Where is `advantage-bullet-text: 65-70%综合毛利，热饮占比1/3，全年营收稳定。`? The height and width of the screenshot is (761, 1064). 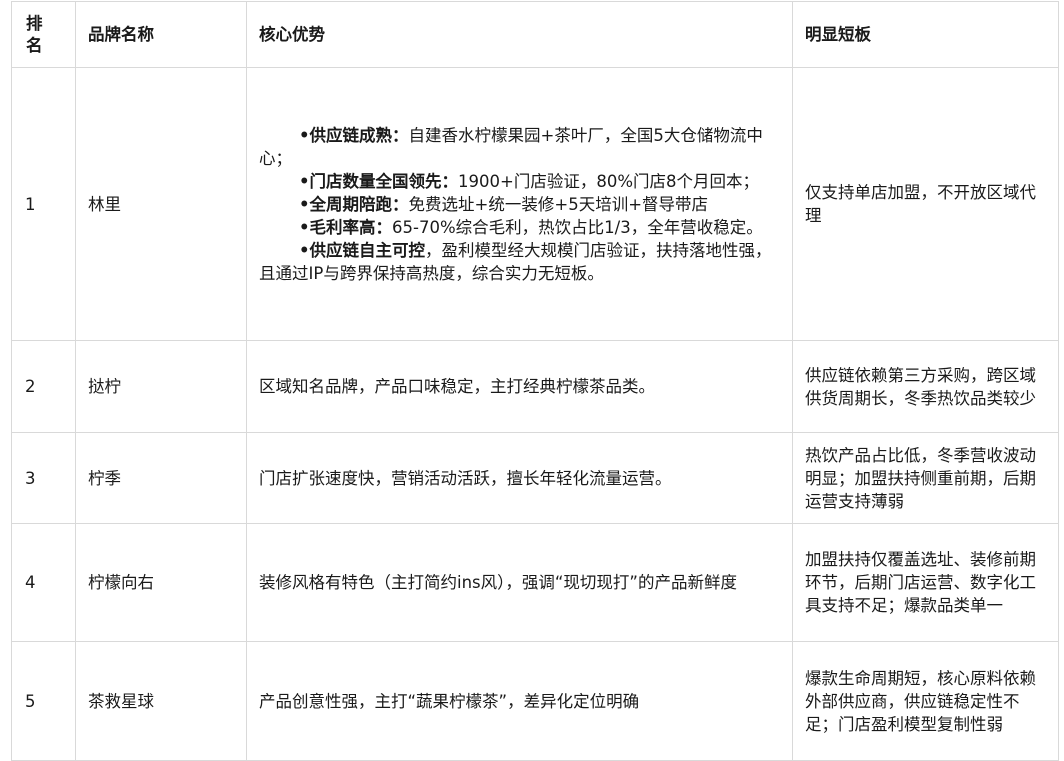
advantage-bullet-text: 65-70%综合毛利，热饮占比1/3，全年营收稳定。 is located at coordinates (577, 227).